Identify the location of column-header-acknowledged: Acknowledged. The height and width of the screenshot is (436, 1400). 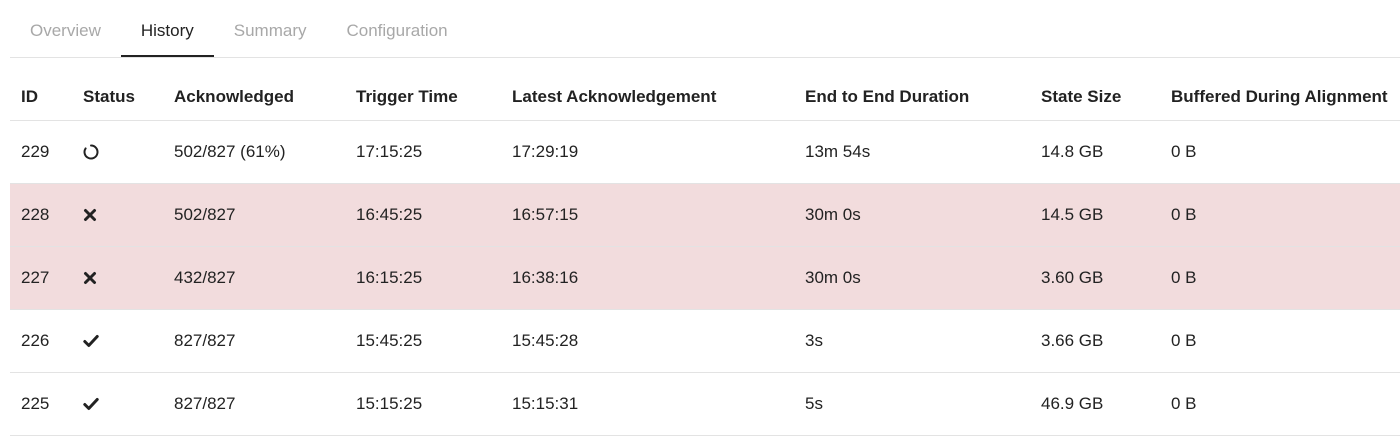
(234, 96).